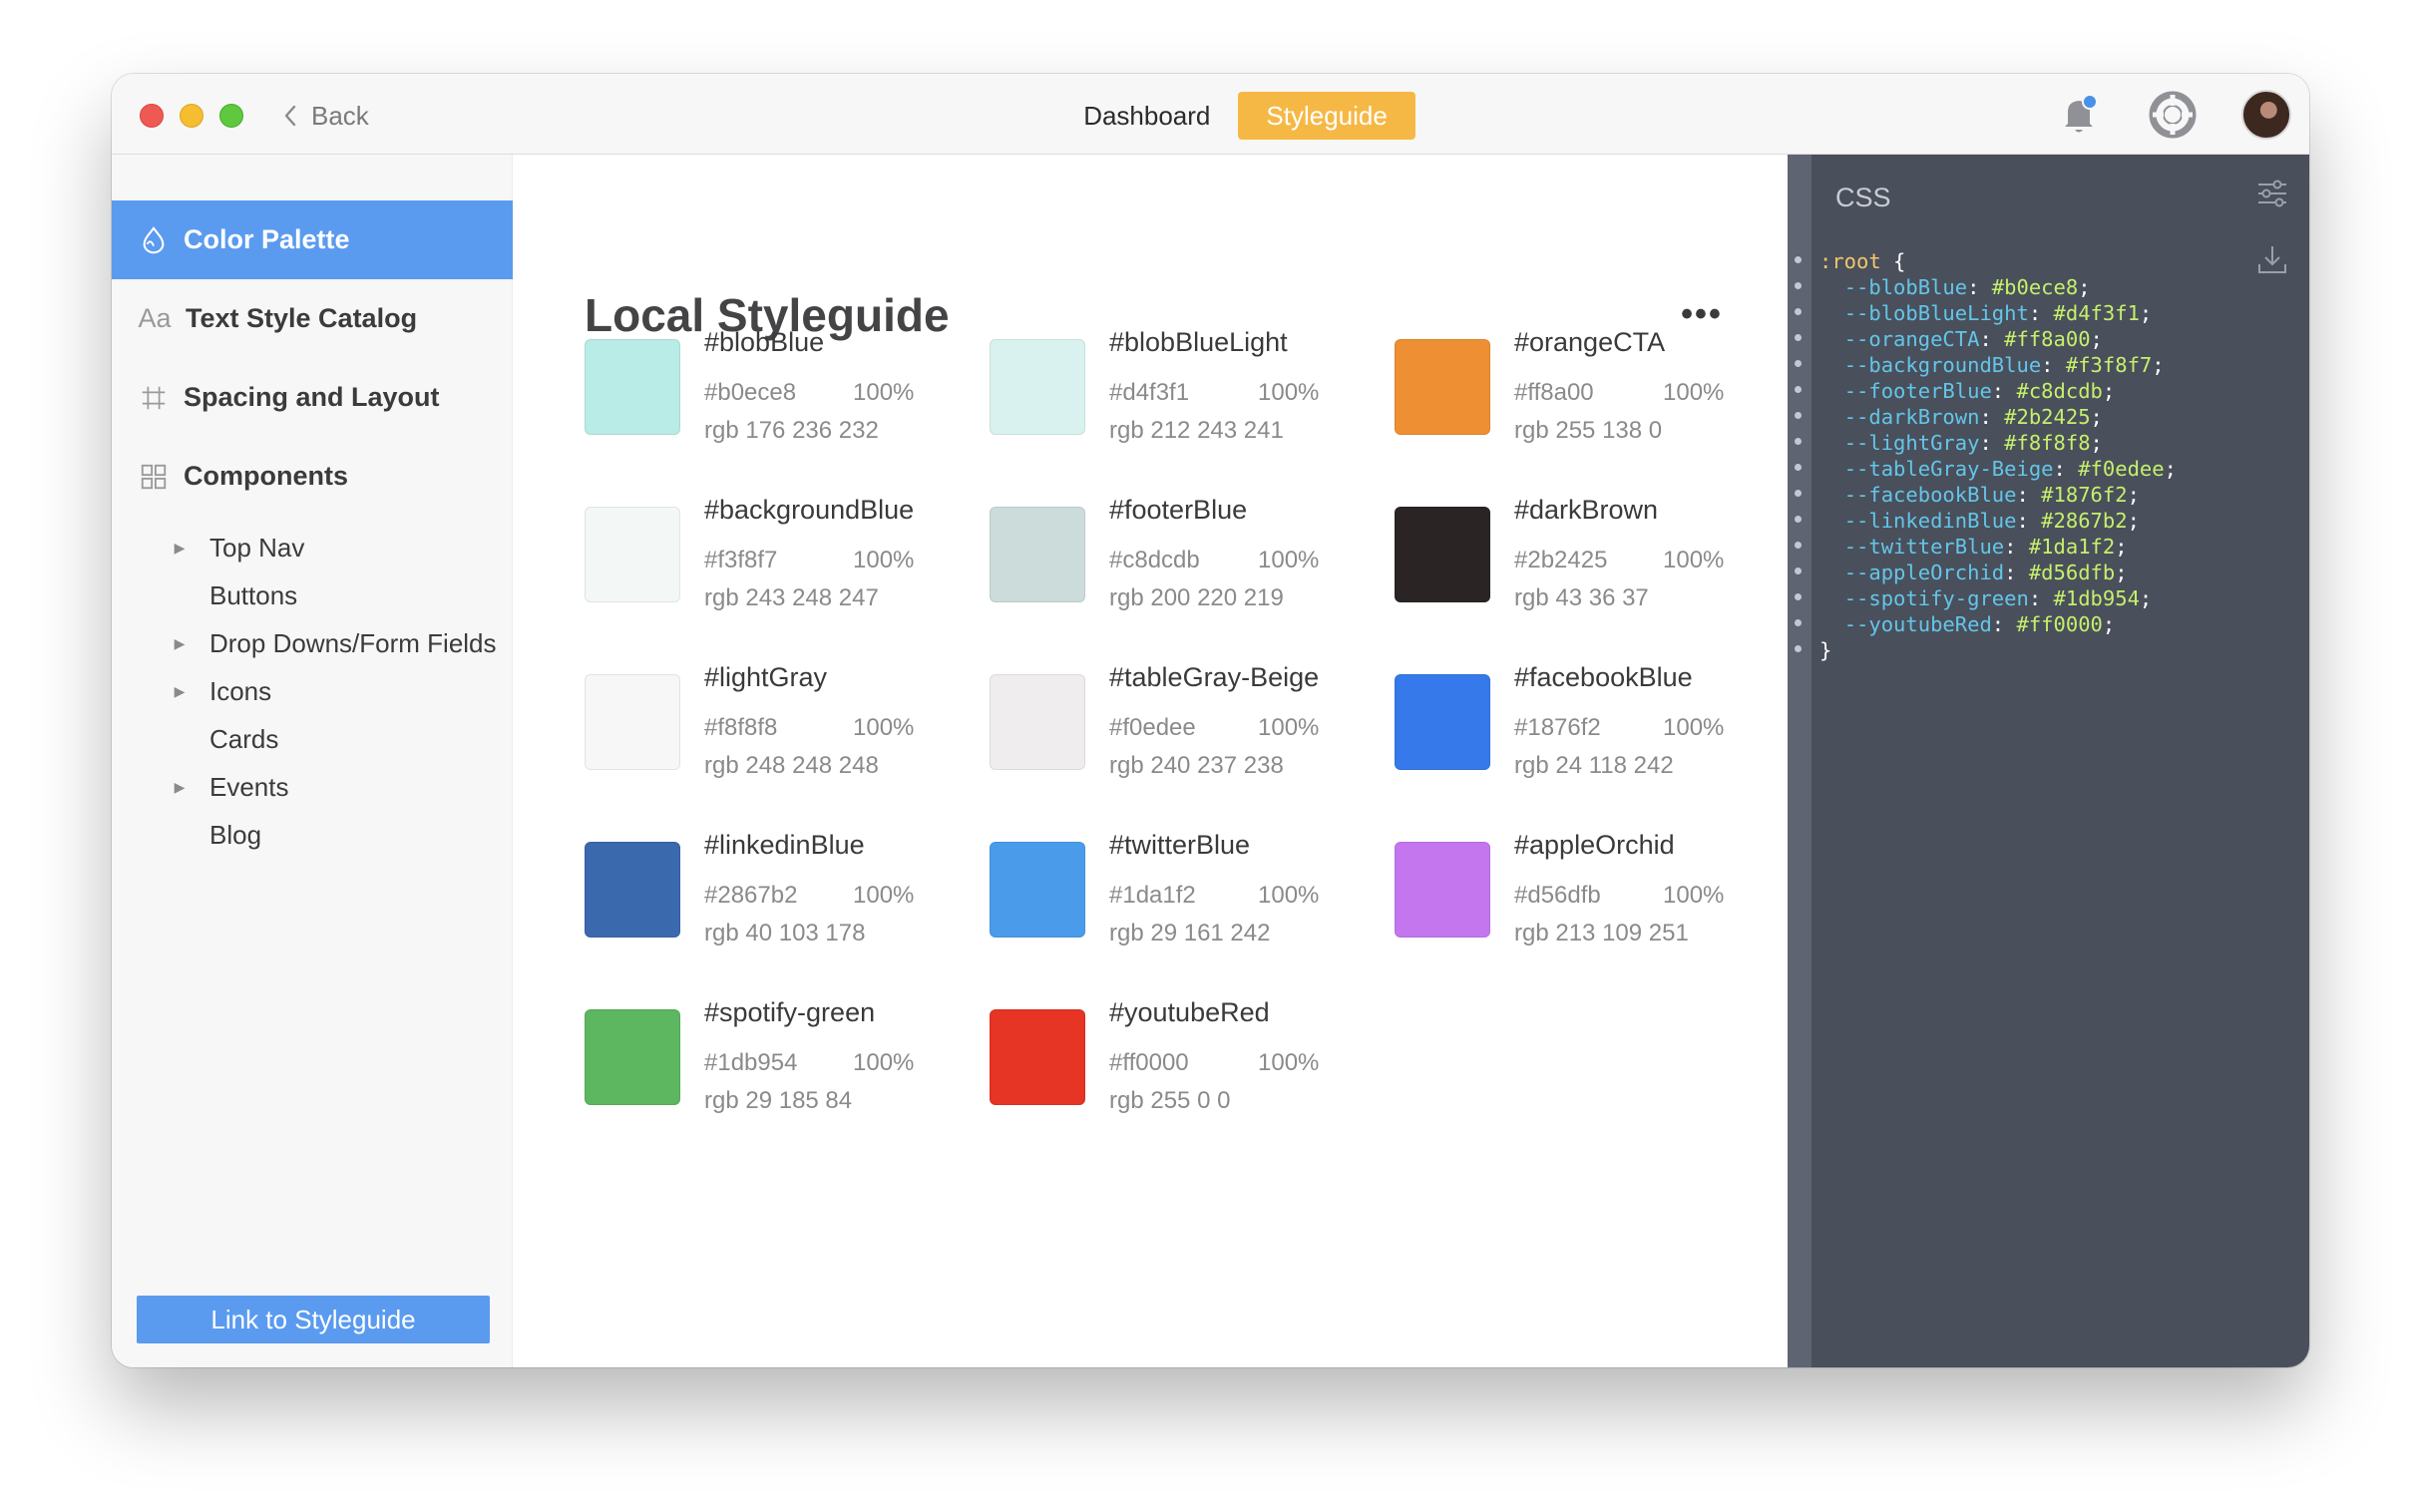 The image size is (2414, 1512). What do you see at coordinates (237, 547) in the screenshot?
I see `sidebar-subitem-top-nav: ▶ Top Nav` at bounding box center [237, 547].